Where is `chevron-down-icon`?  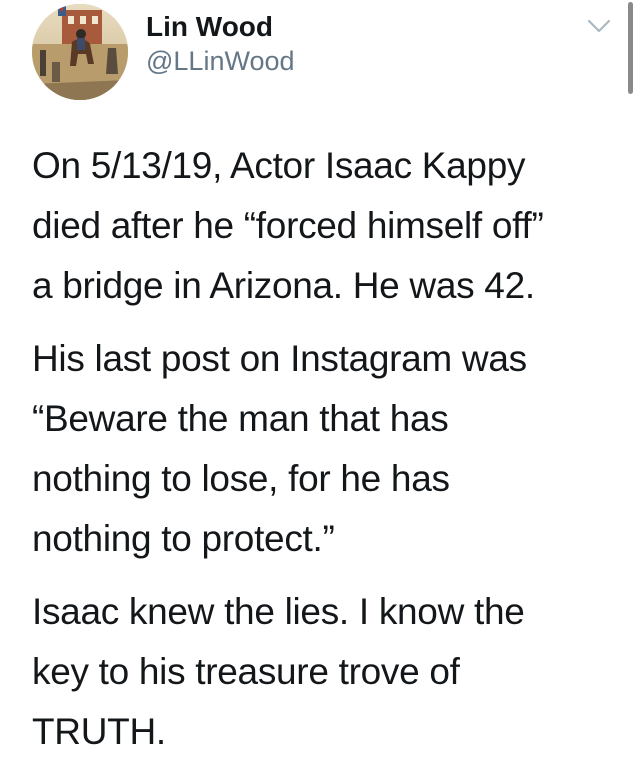 chevron-down-icon is located at coordinates (599, 26).